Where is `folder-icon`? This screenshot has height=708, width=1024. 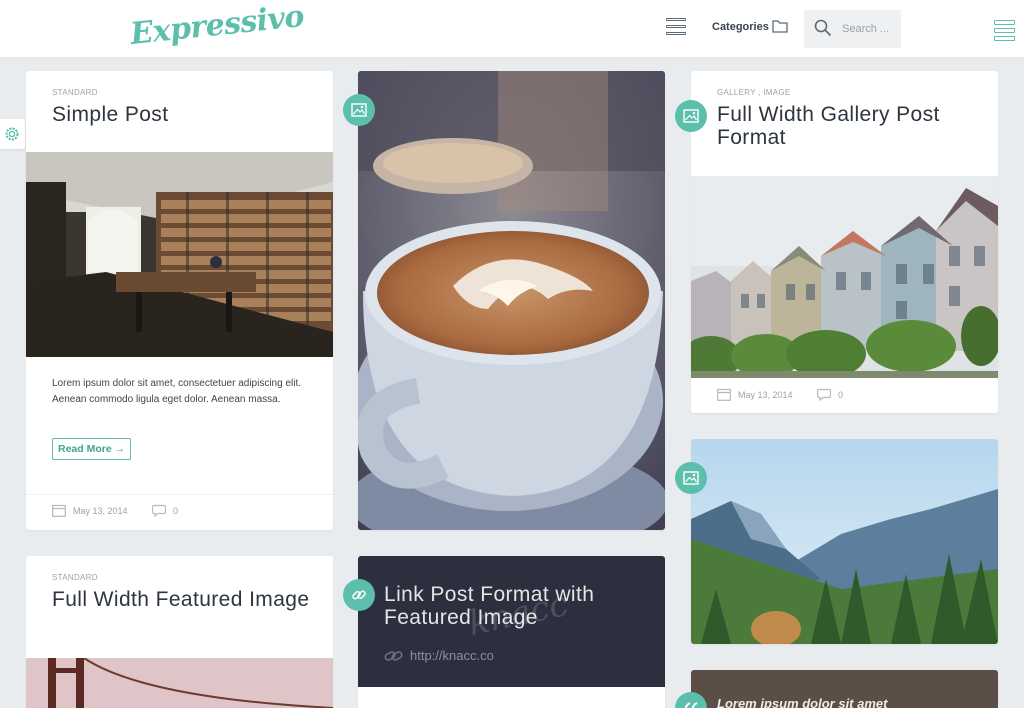 folder-icon is located at coordinates (780, 26).